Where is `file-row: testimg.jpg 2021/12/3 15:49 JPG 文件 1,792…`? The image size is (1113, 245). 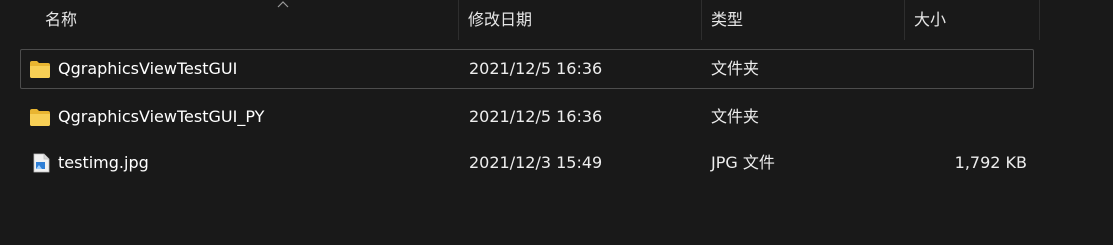
file-row: testimg.jpg 2021/12/3 15:49 JPG 文件 1,792… is located at coordinates (527, 163).